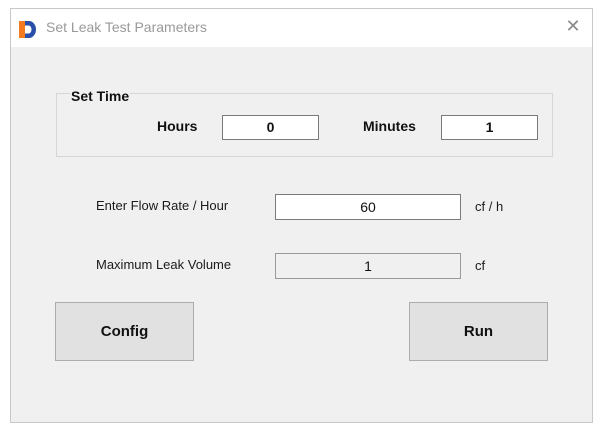 The height and width of the screenshot is (425, 595). I want to click on set-time-group: Set Time Hours 0 Minutes 1, so click(304, 122).